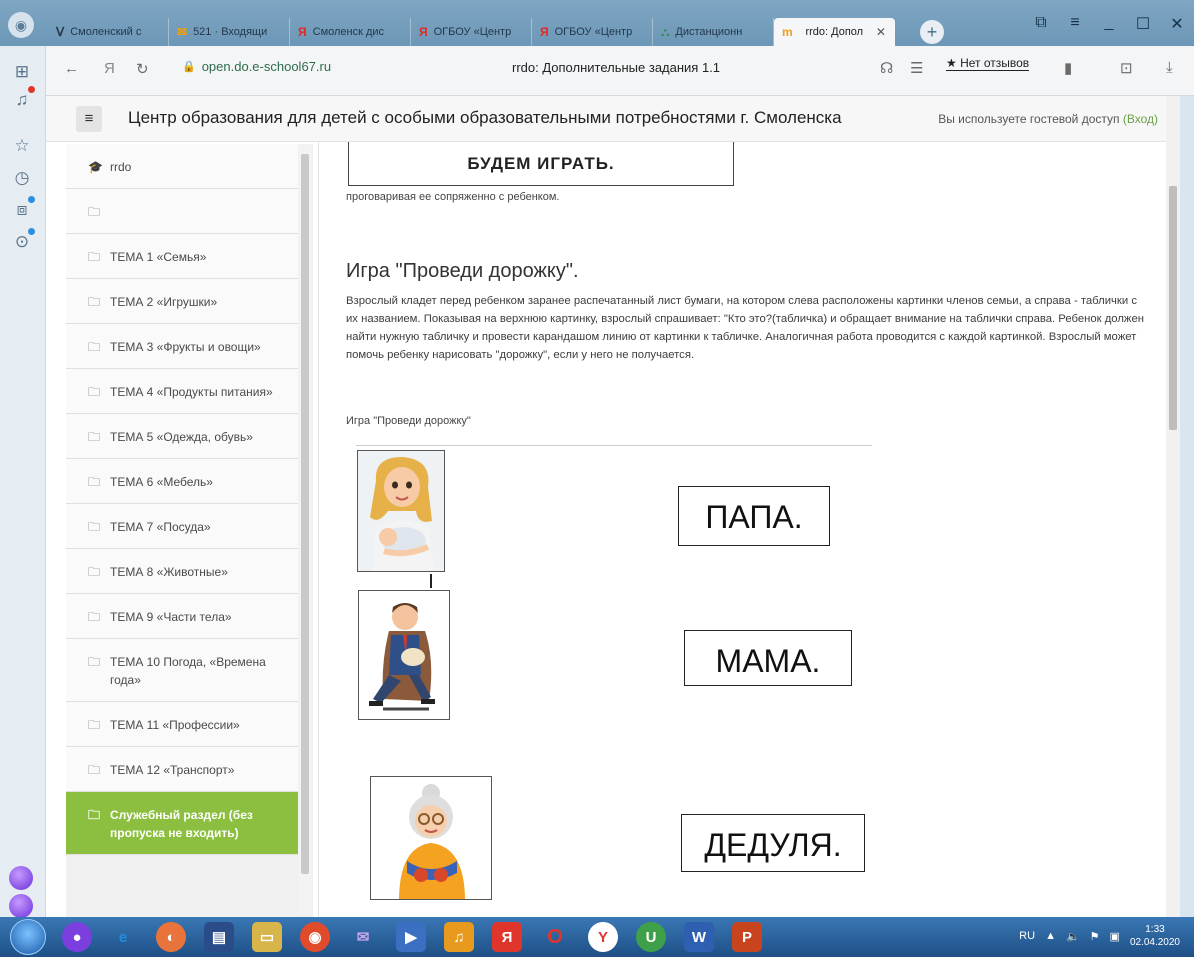  What do you see at coordinates (305, 514) in the screenshot?
I see `drawer-scroll-thumb` at bounding box center [305, 514].